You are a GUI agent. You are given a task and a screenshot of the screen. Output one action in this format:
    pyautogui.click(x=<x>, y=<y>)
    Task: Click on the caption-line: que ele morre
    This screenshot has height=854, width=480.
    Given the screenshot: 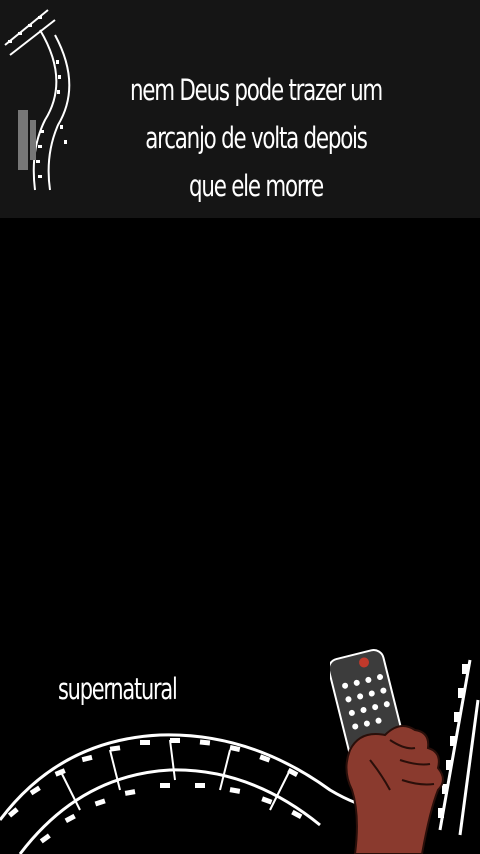 What is the action you would take?
    pyautogui.click(x=256, y=186)
    